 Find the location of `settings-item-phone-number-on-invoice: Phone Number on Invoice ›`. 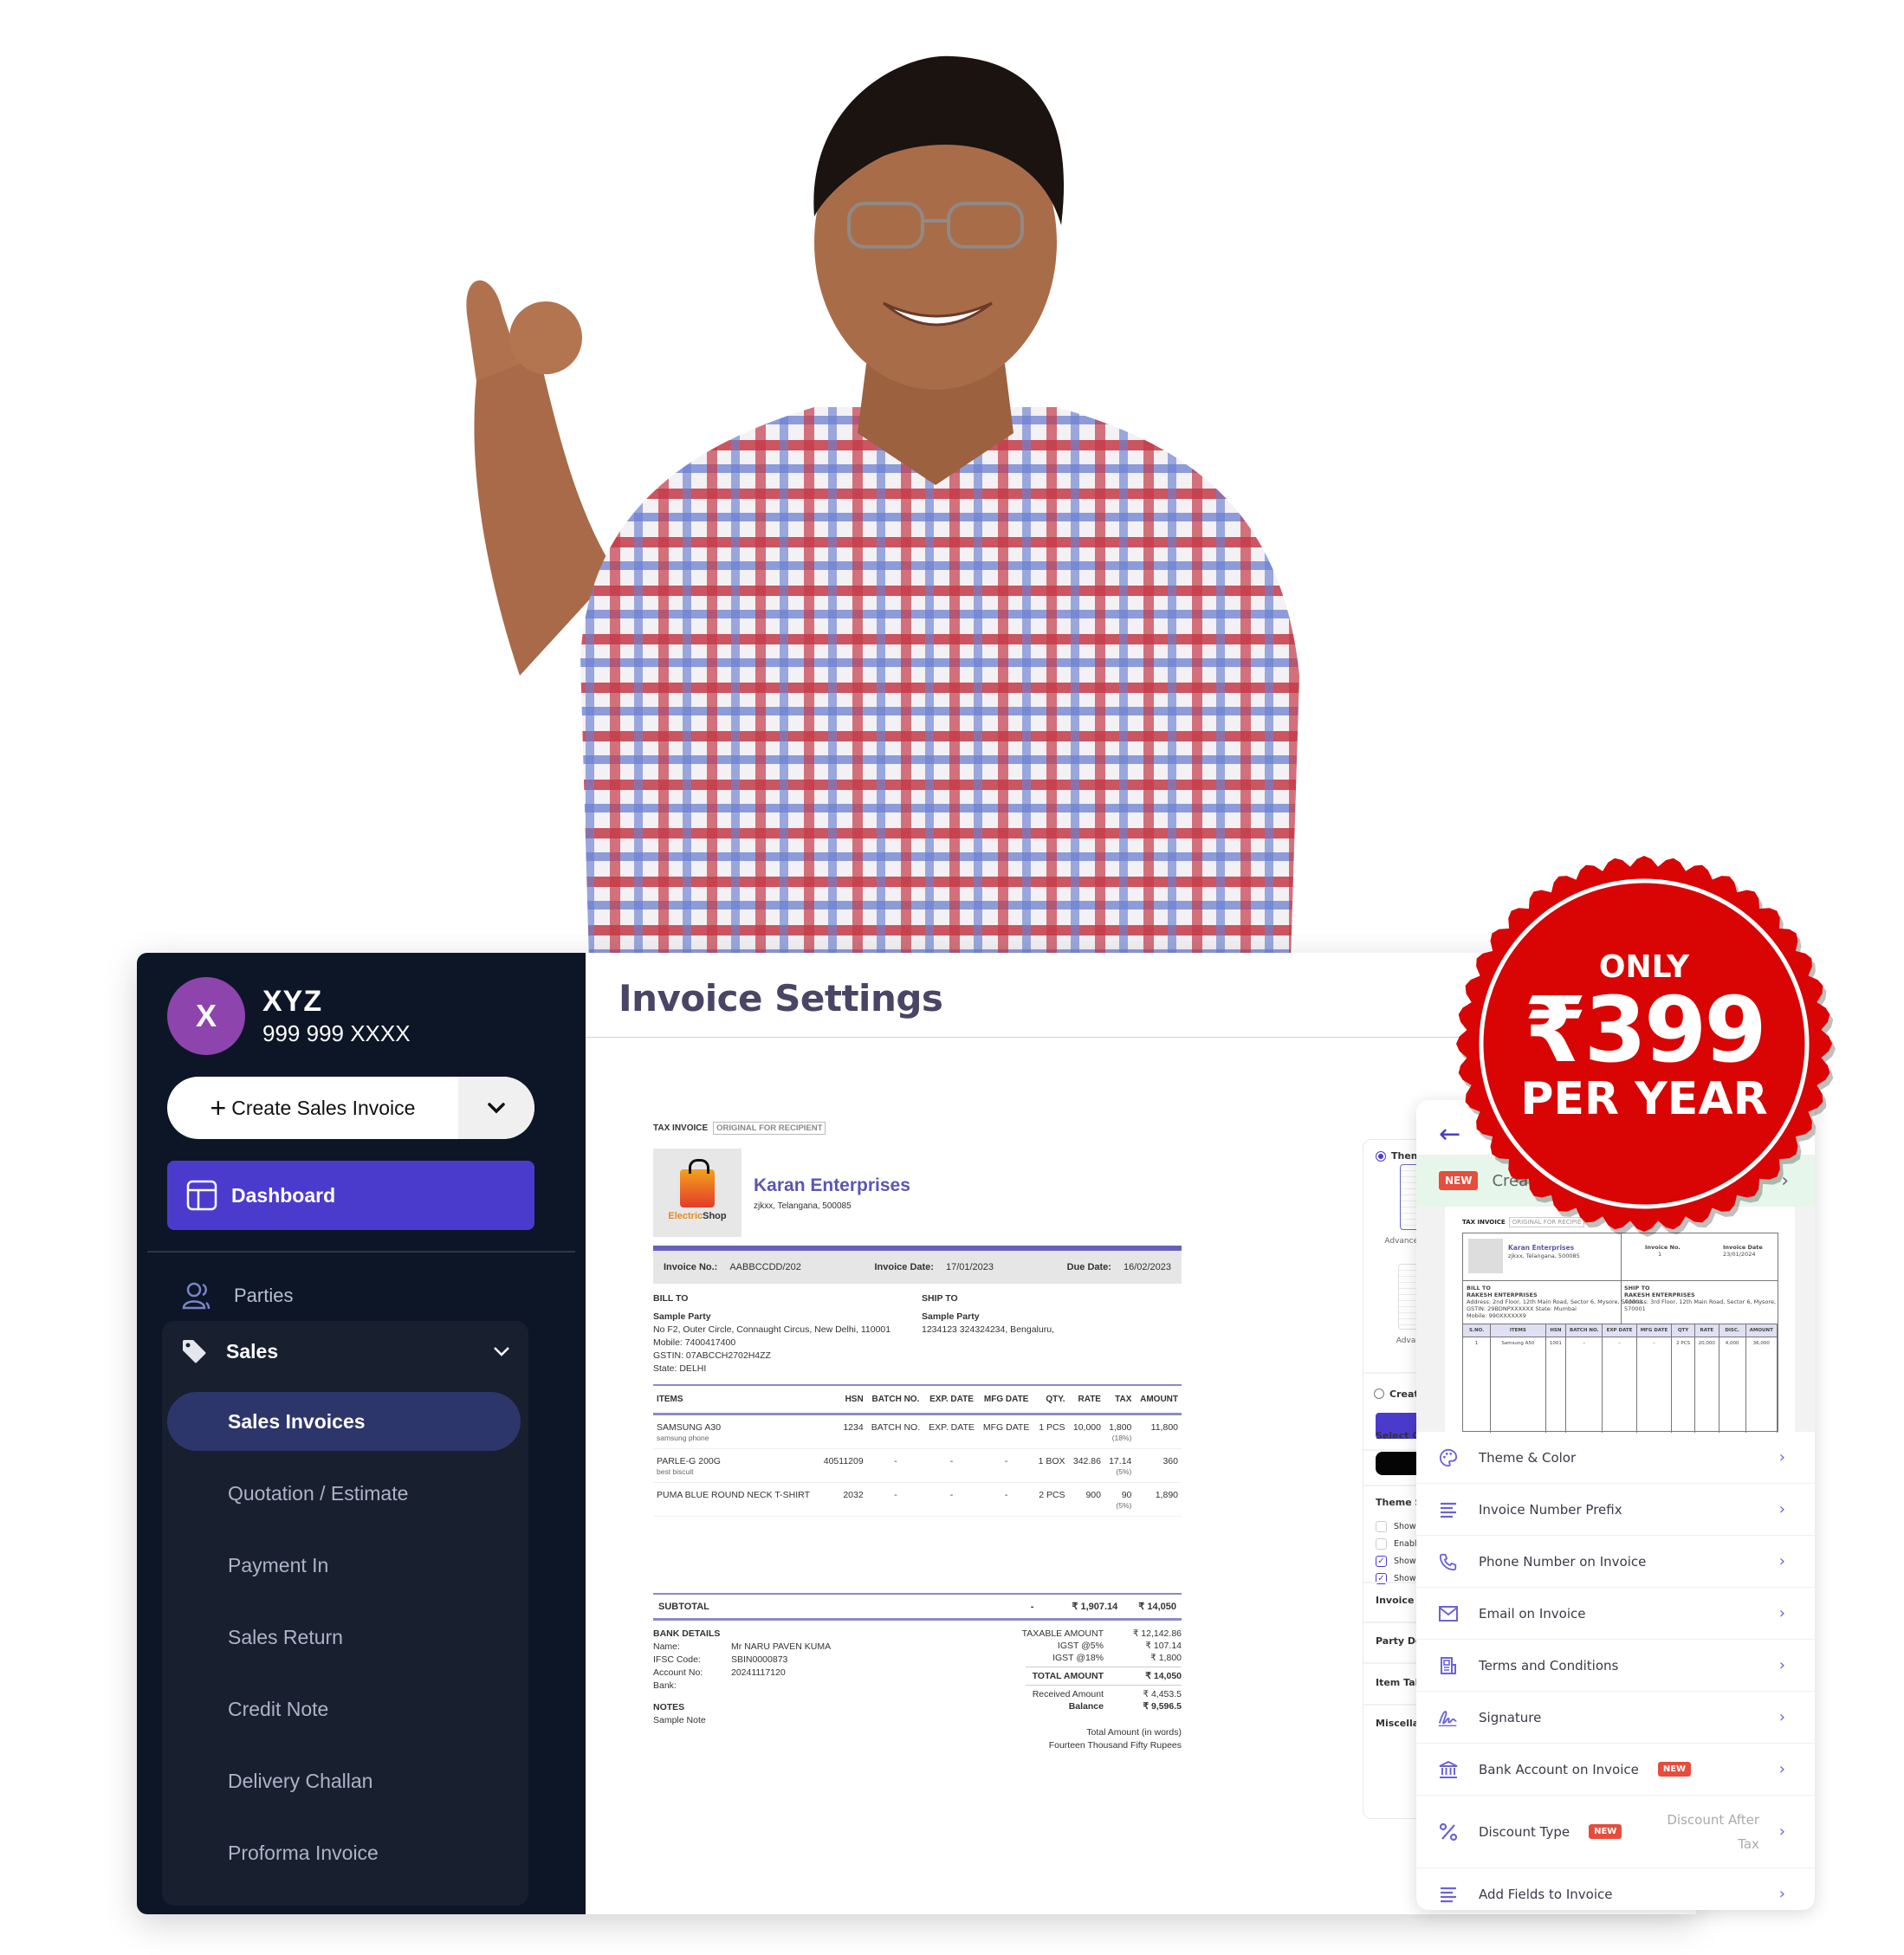

settings-item-phone-number-on-invoice: Phone Number on Invoice › is located at coordinates (1615, 1562).